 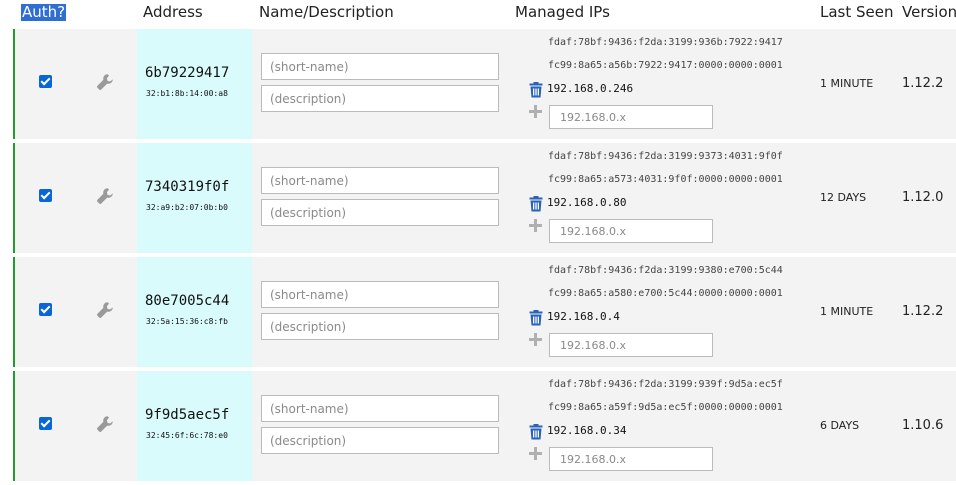 What do you see at coordinates (583, 316) in the screenshot?
I see `ipv4-address: 192.168.0.4` at bounding box center [583, 316].